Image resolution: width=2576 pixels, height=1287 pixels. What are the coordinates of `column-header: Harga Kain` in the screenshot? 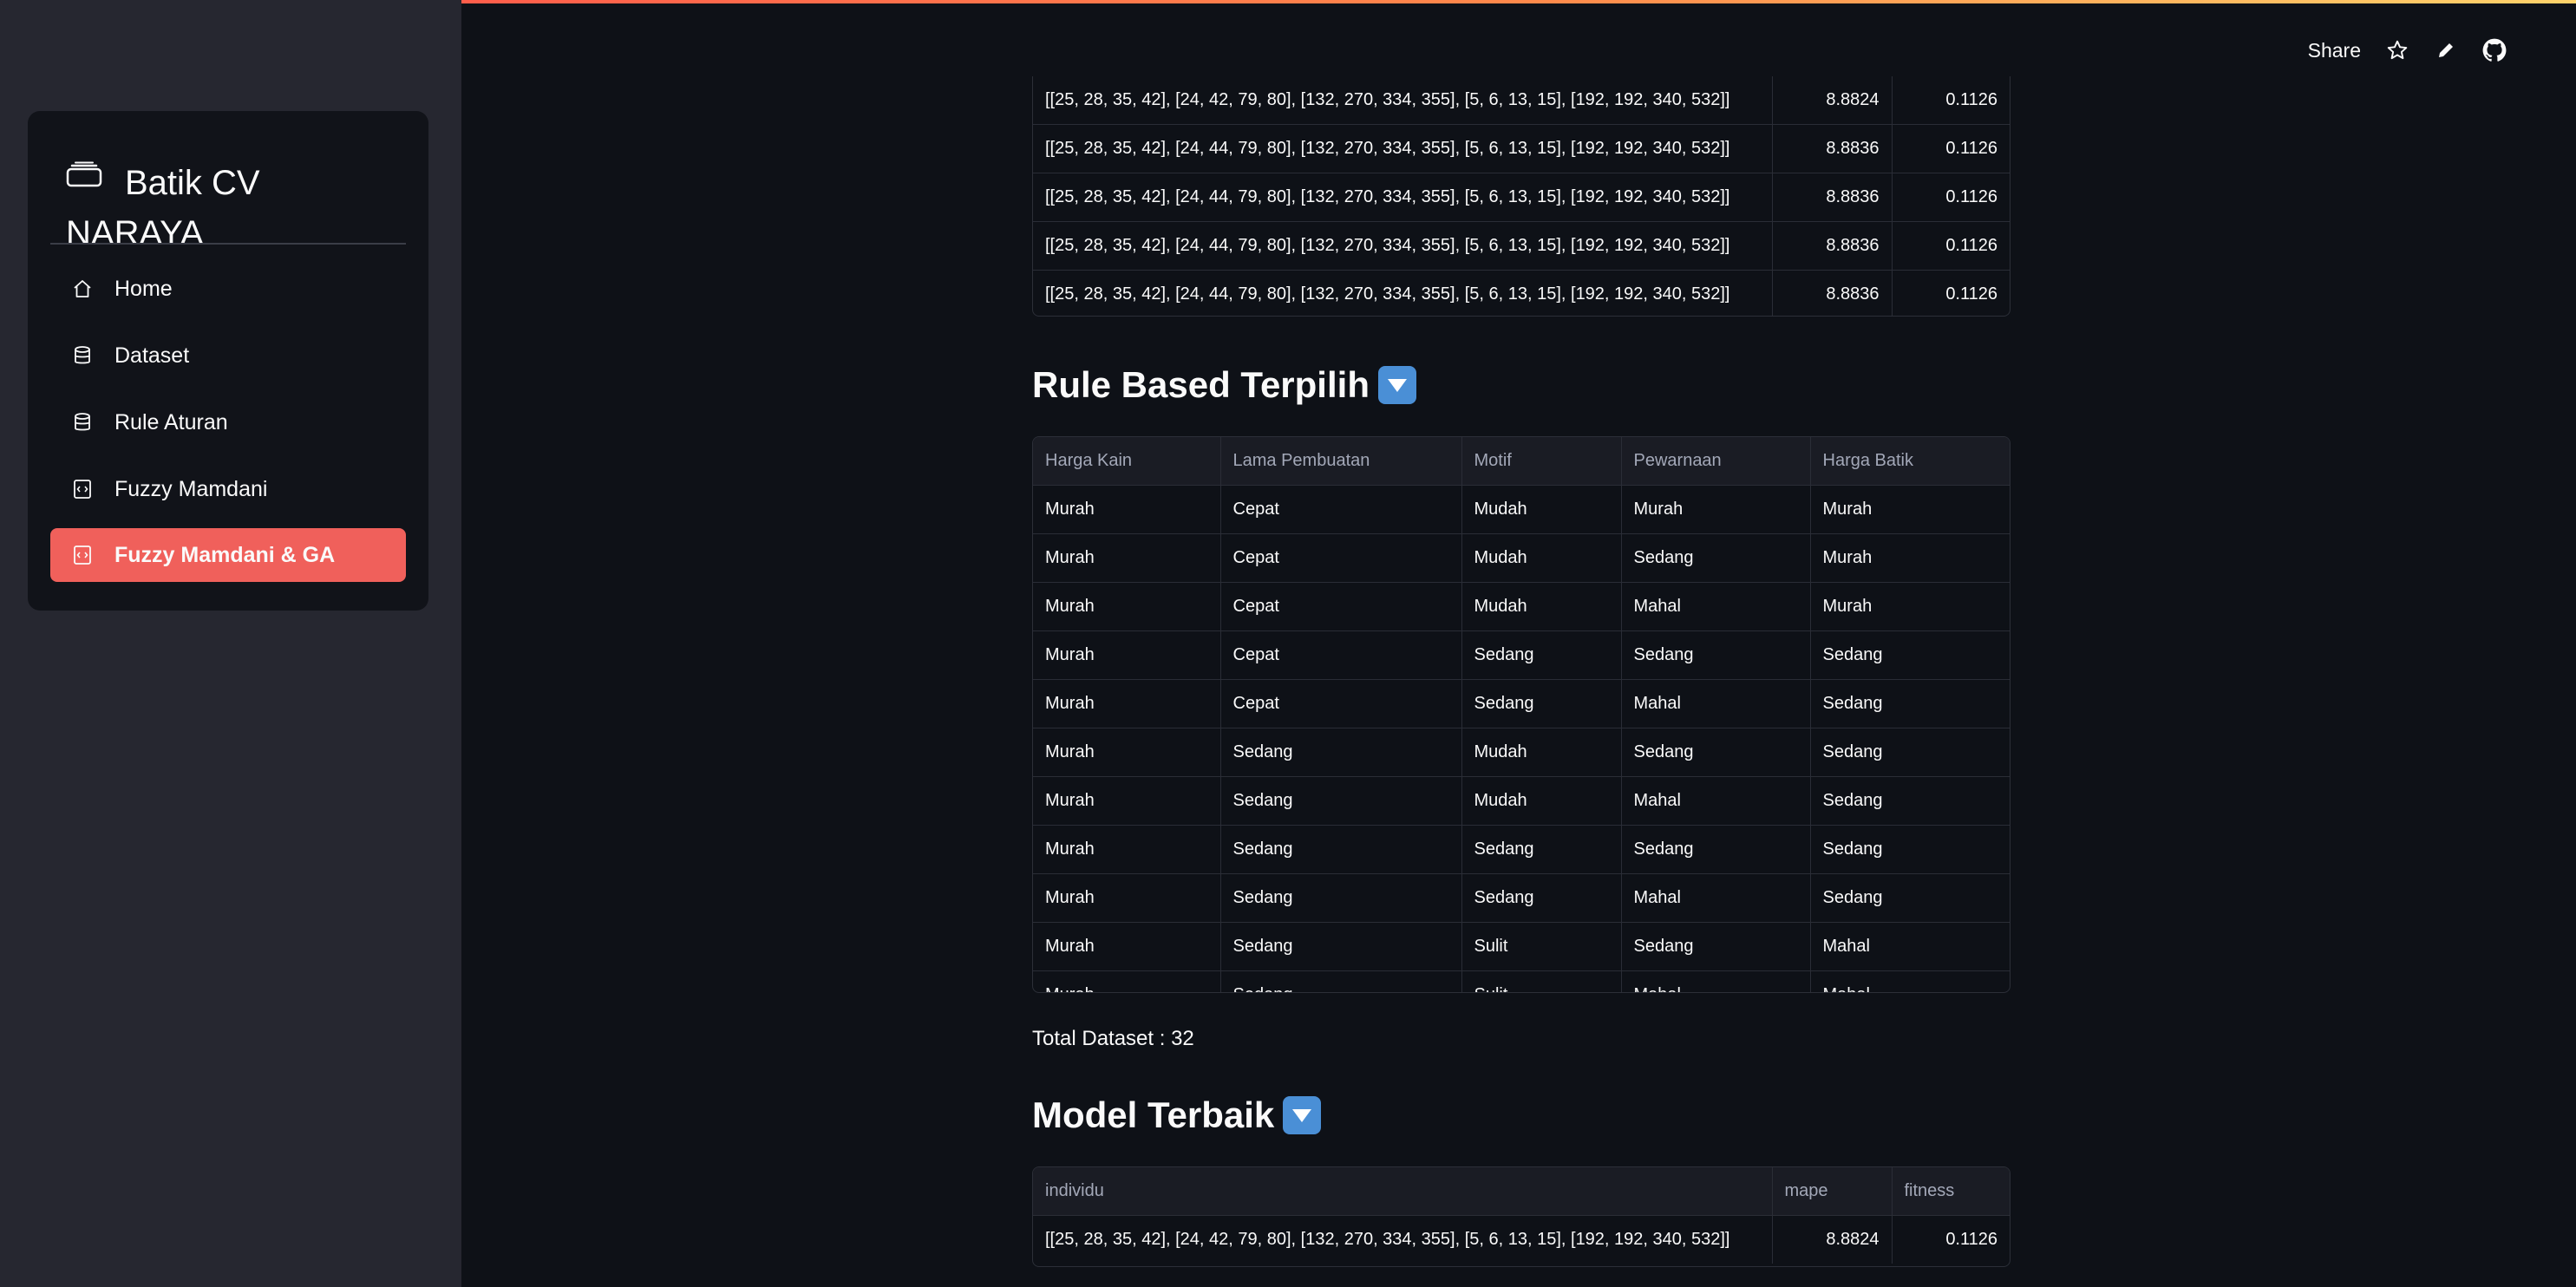 It's located at (1127, 461).